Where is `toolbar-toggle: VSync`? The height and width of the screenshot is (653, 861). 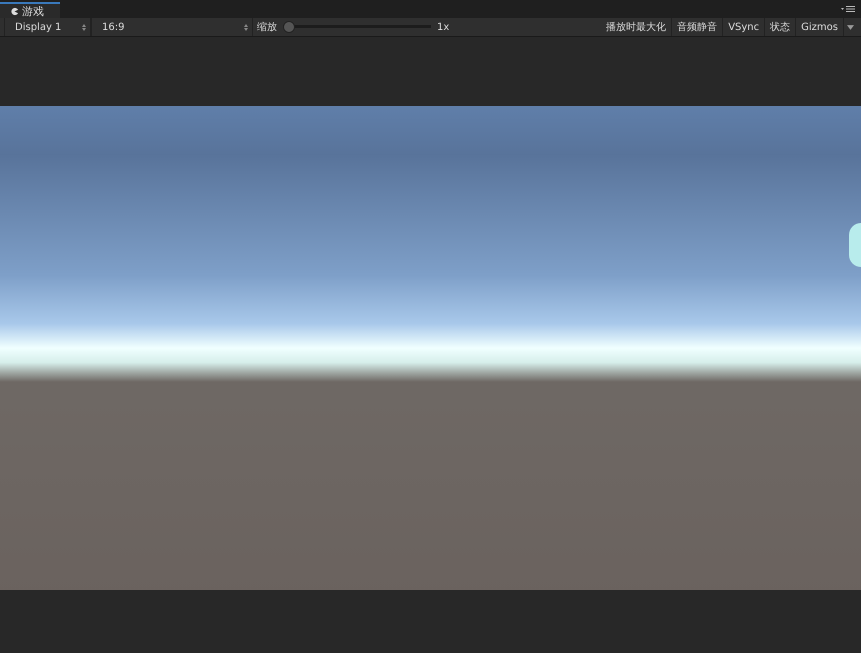
toolbar-toggle: VSync is located at coordinates (744, 27).